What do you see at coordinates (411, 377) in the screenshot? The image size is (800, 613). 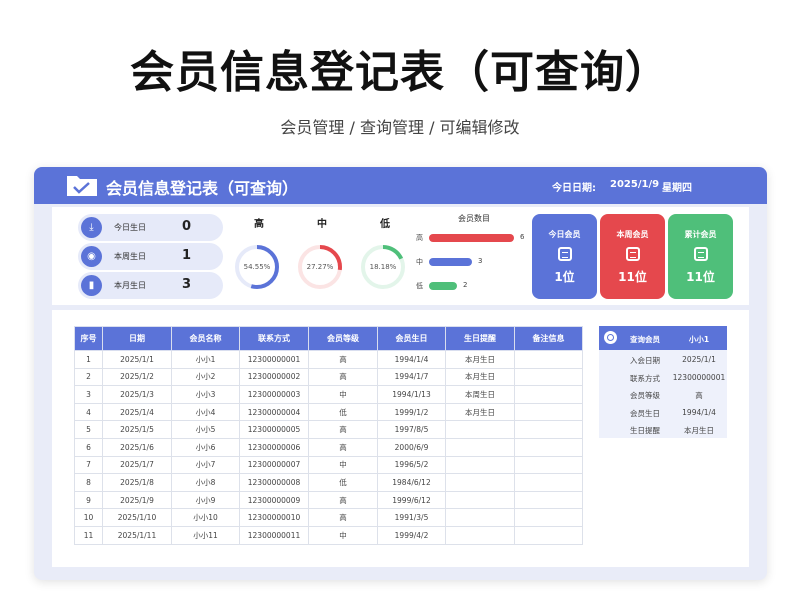 I see `table-cell: 1994/1/7` at bounding box center [411, 377].